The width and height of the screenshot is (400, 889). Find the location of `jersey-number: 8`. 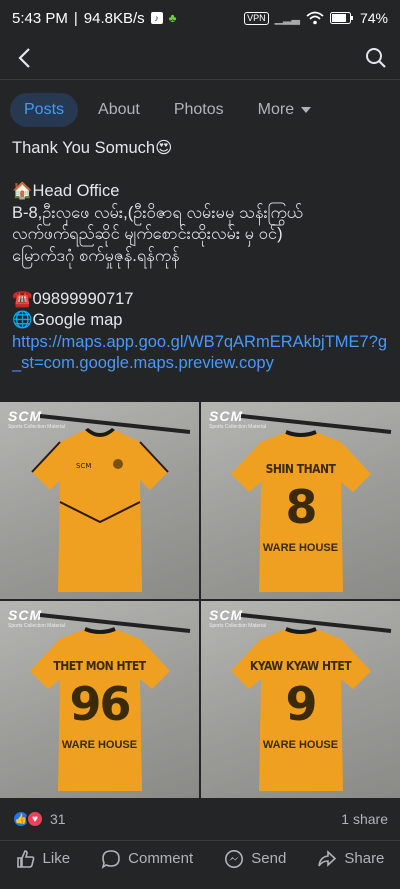

jersey-number: 8 is located at coordinates (301, 507).